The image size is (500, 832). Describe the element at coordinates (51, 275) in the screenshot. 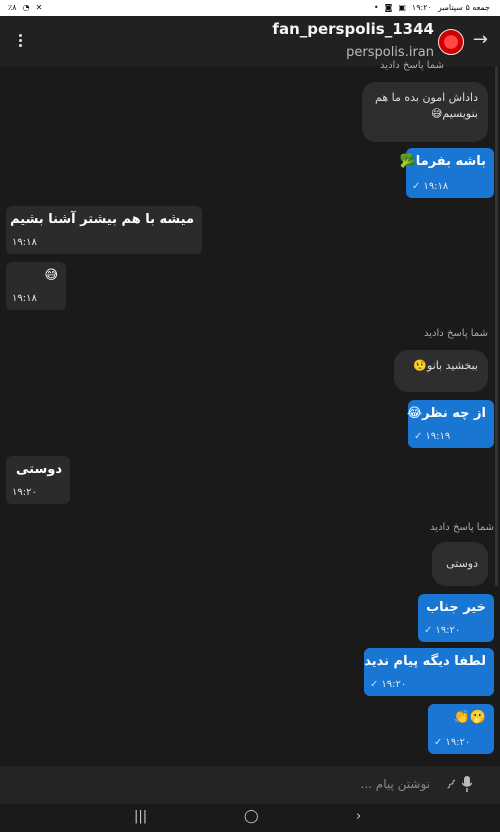

I see `message-text: 😅` at that location.